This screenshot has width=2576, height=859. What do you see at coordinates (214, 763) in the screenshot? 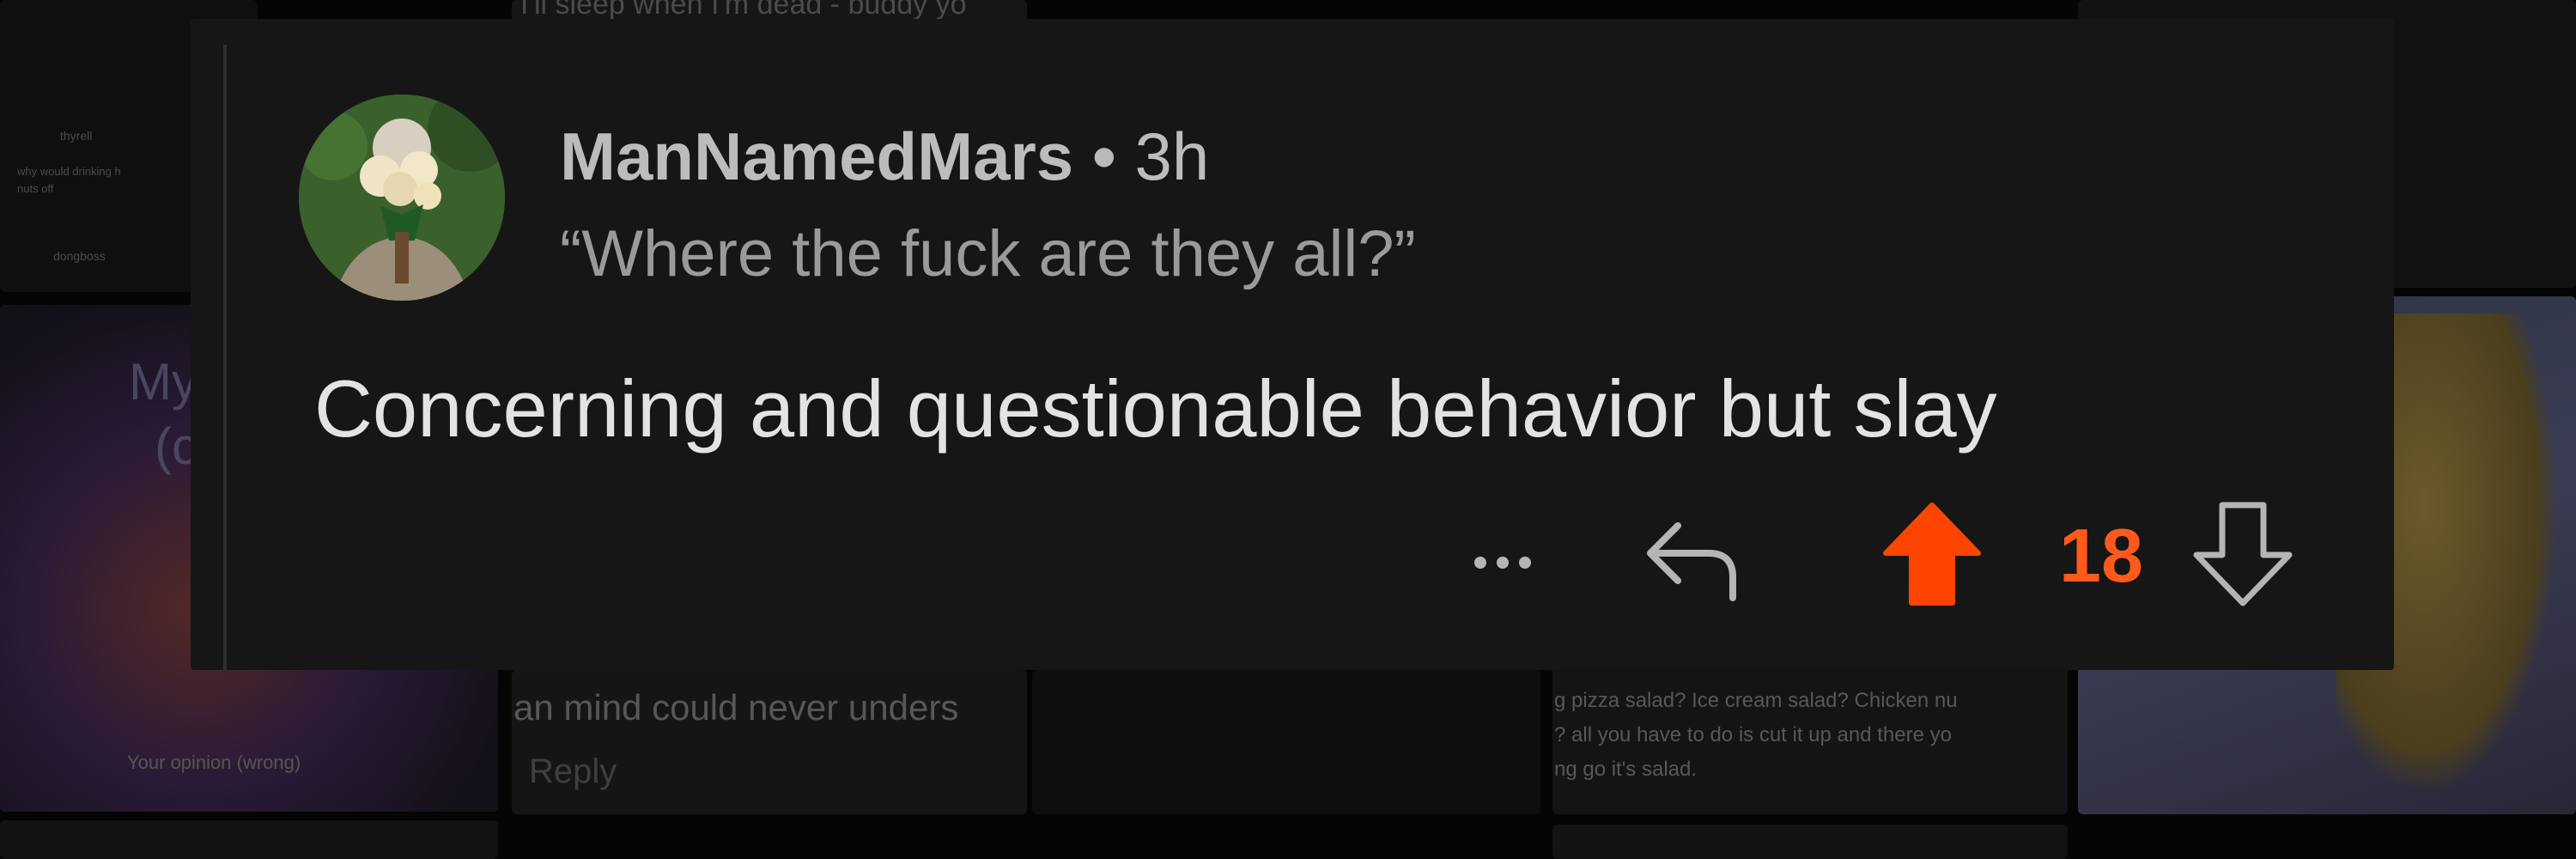
I see `background-caption: Your opinion (wrong)` at bounding box center [214, 763].